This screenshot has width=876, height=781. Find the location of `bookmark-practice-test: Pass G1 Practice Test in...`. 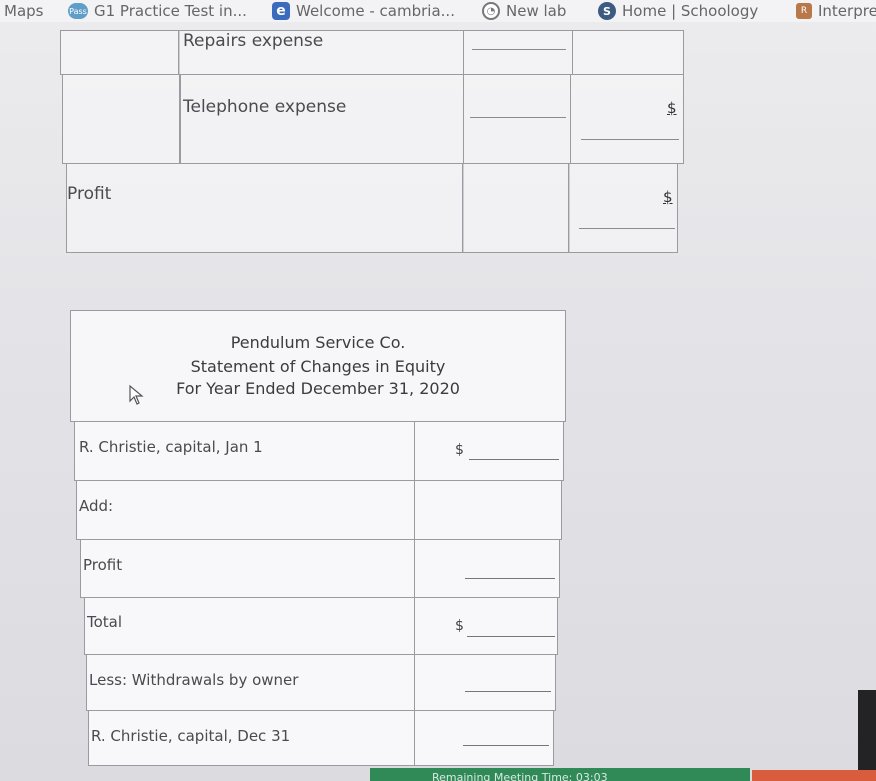

bookmark-practice-test: Pass G1 Practice Test in... is located at coordinates (157, 11).